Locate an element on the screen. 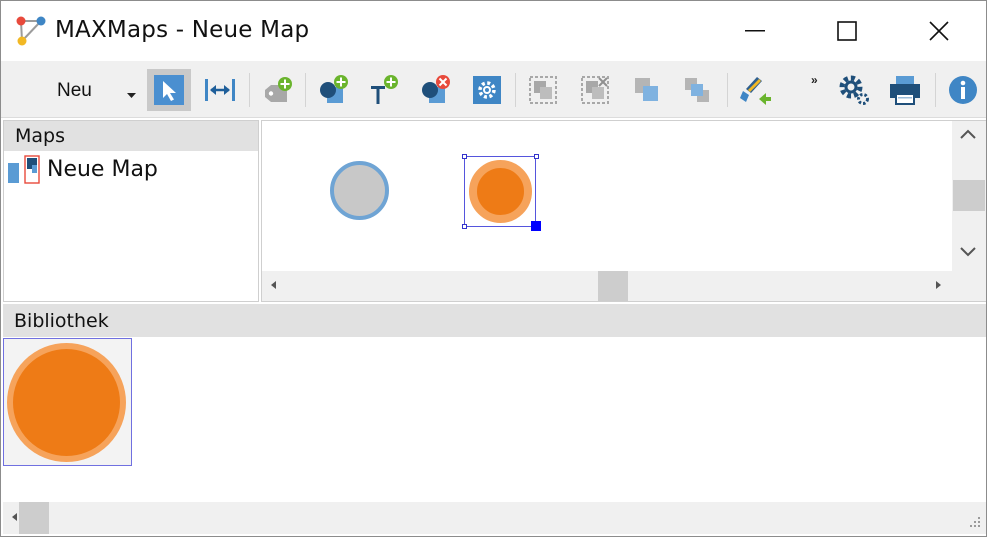  maps-panel-header: Maps is located at coordinates (131, 136).